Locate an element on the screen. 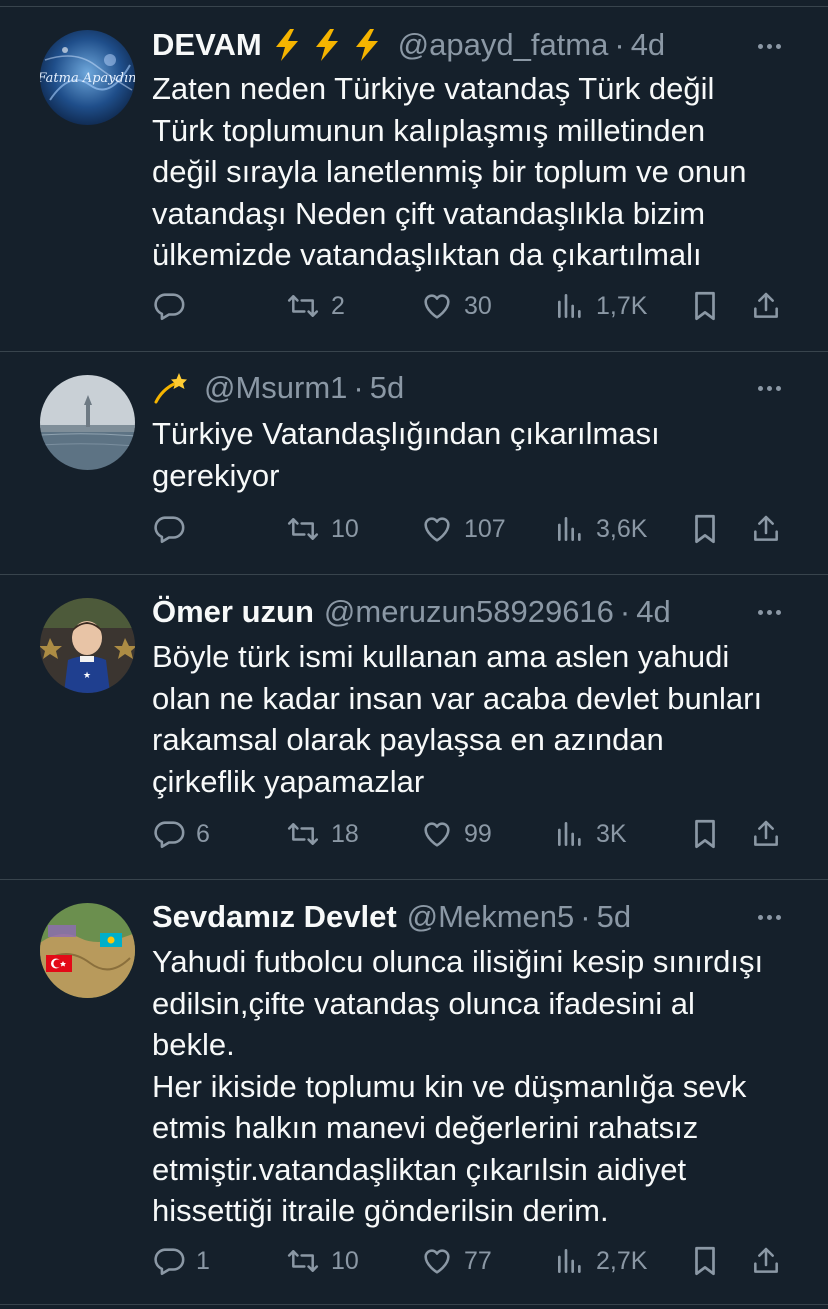 Image resolution: width=828 pixels, height=1309 pixels. dizzy-emoji is located at coordinates (170, 388).